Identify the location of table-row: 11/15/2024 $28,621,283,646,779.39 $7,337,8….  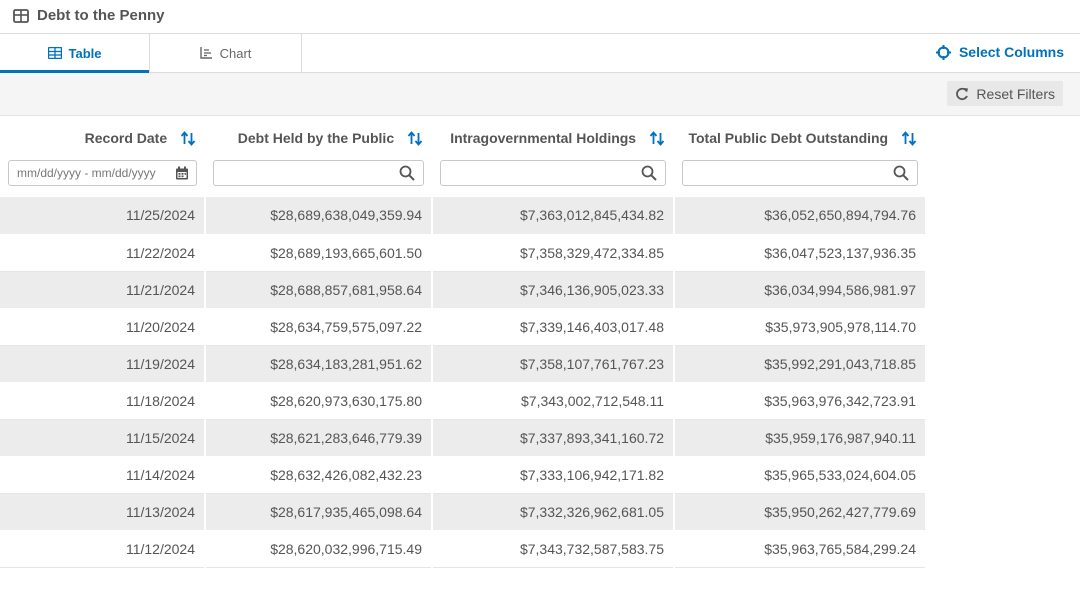
(463, 438).